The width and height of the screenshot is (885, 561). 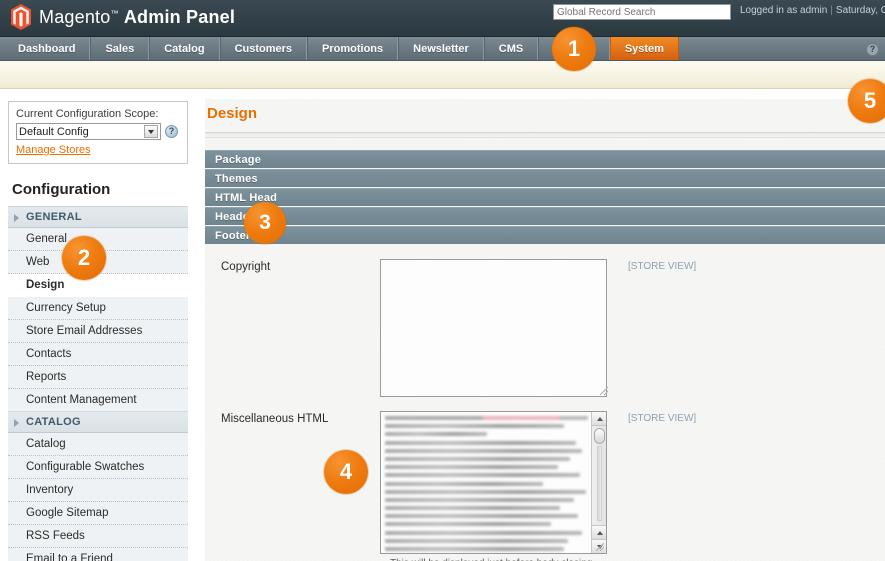 I want to click on global-search-input, so click(x=642, y=12).